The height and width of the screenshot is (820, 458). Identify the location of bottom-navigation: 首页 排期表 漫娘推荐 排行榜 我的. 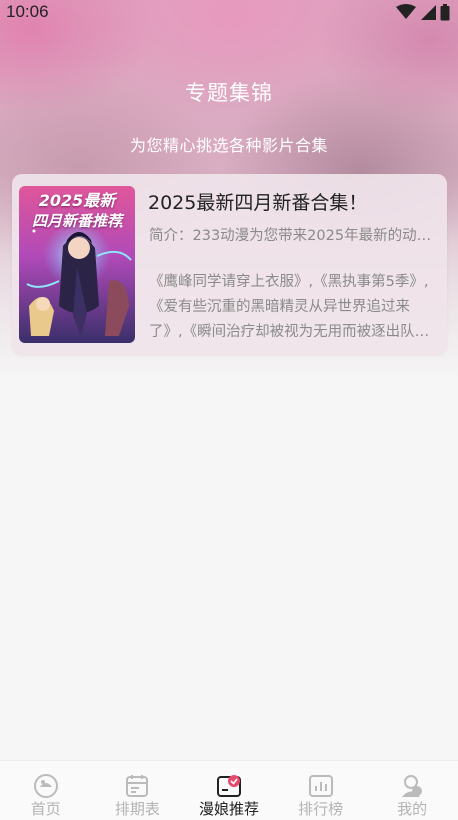
(229, 790).